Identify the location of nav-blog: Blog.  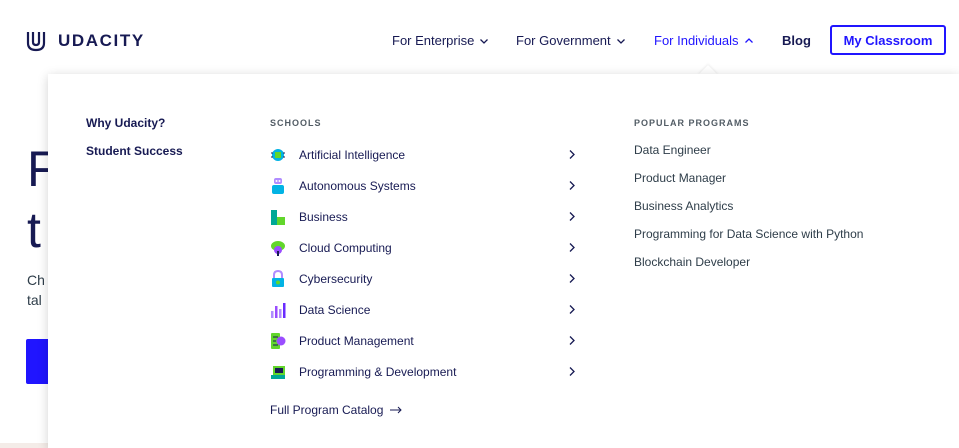
(796, 40).